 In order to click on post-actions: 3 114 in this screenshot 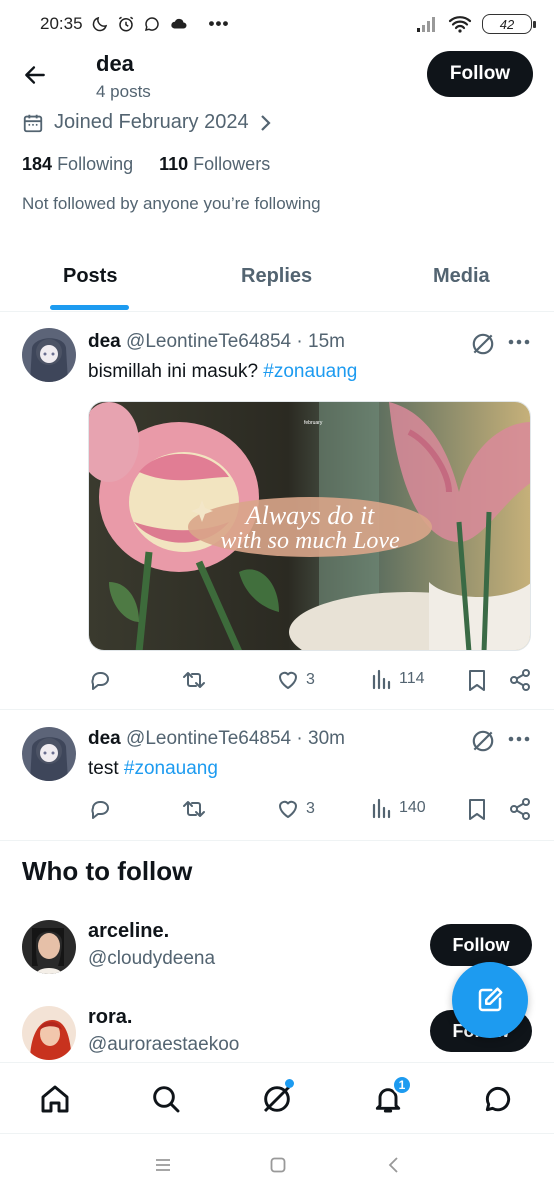, I will do `click(310, 683)`.